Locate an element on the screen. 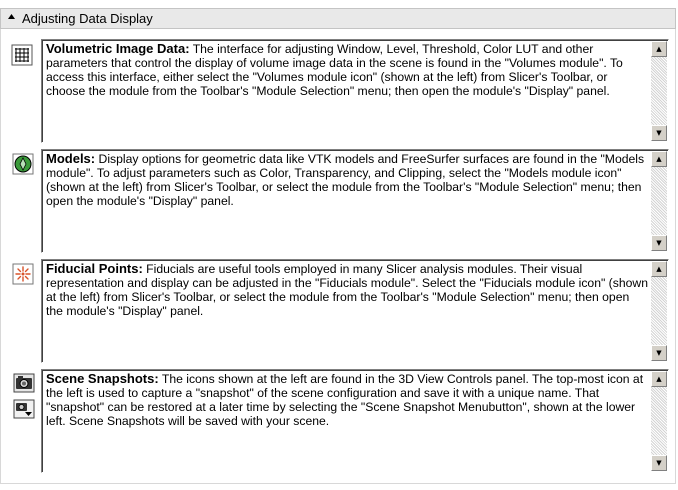 The width and height of the screenshot is (678, 490). models-heading: Models: is located at coordinates (71, 158).